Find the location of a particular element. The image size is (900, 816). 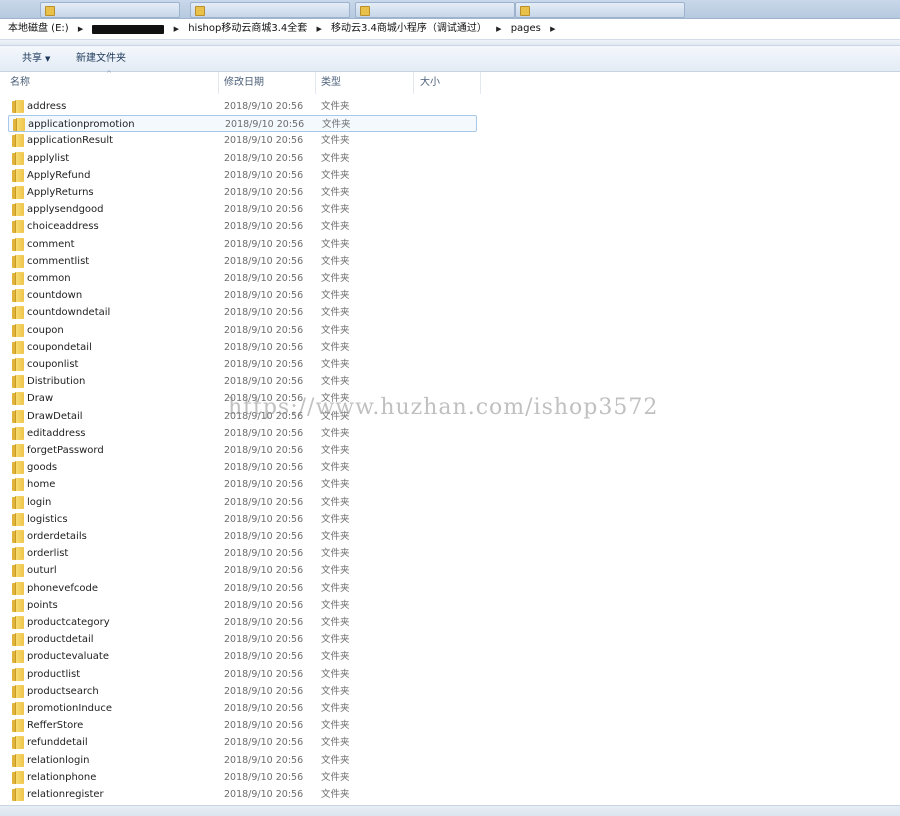

file-row: DrawDetail 2018/9/10 20:56 文件夹 is located at coordinates (242, 416).